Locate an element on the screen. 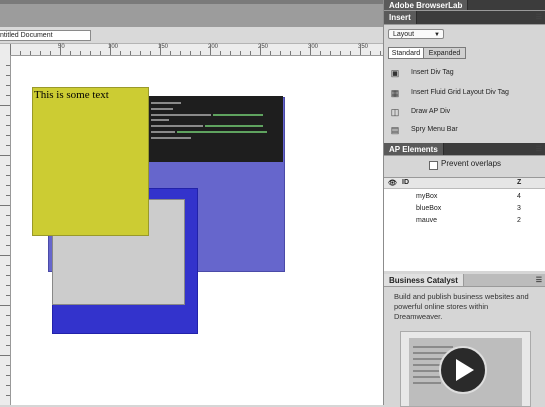  play-icon is located at coordinates (463, 370).